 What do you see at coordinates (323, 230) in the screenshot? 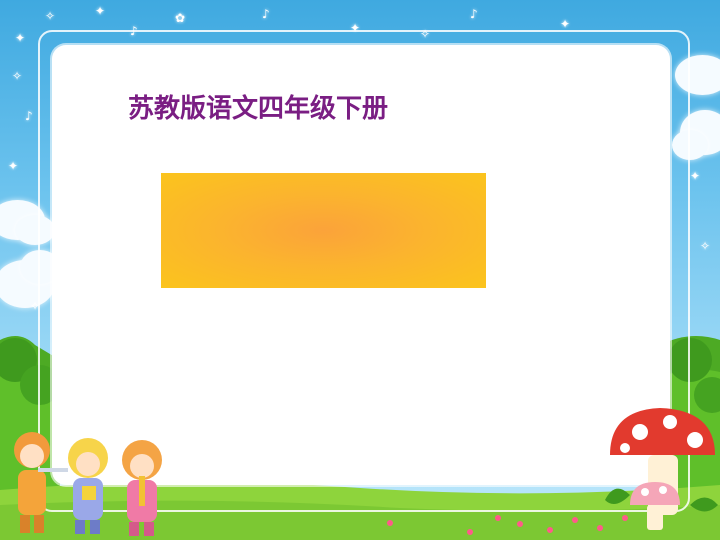
I see `orange-gradient-box` at bounding box center [323, 230].